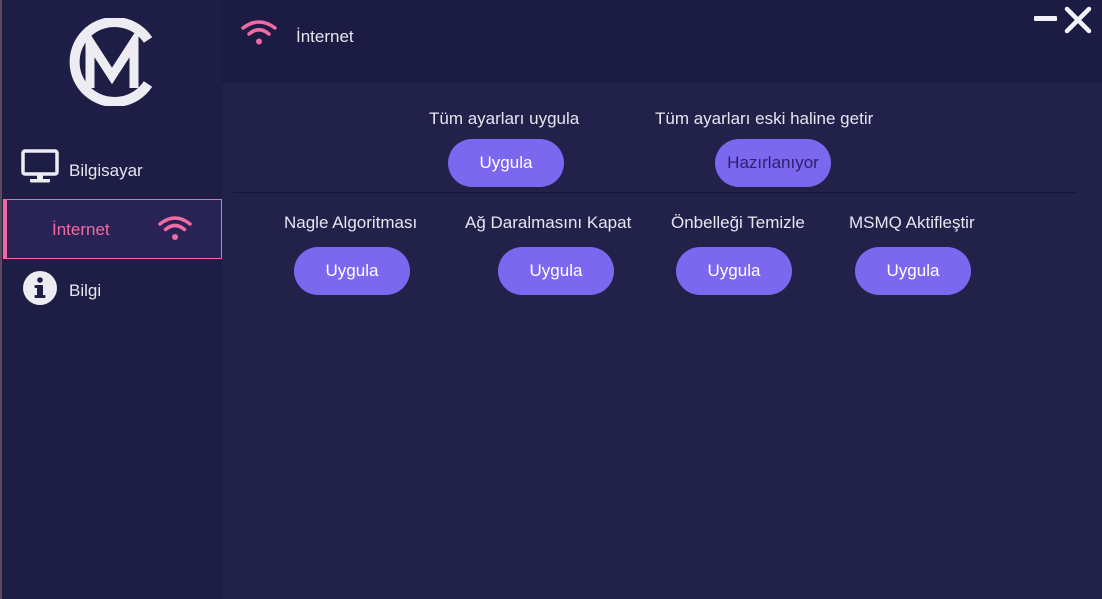 The height and width of the screenshot is (599, 1102). What do you see at coordinates (504, 118) in the screenshot?
I see `apply-all-caption: Tüm ayarları uygula` at bounding box center [504, 118].